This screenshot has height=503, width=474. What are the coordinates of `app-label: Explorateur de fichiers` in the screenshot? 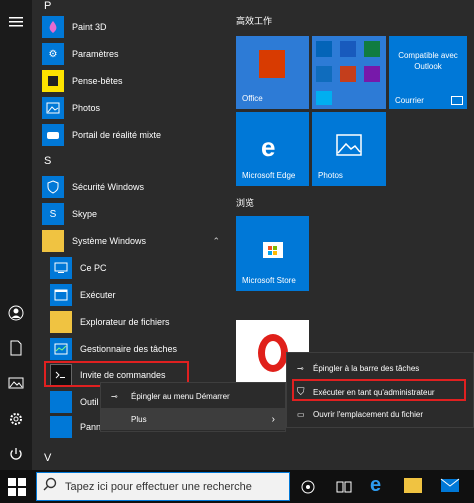 It's located at (125, 322).